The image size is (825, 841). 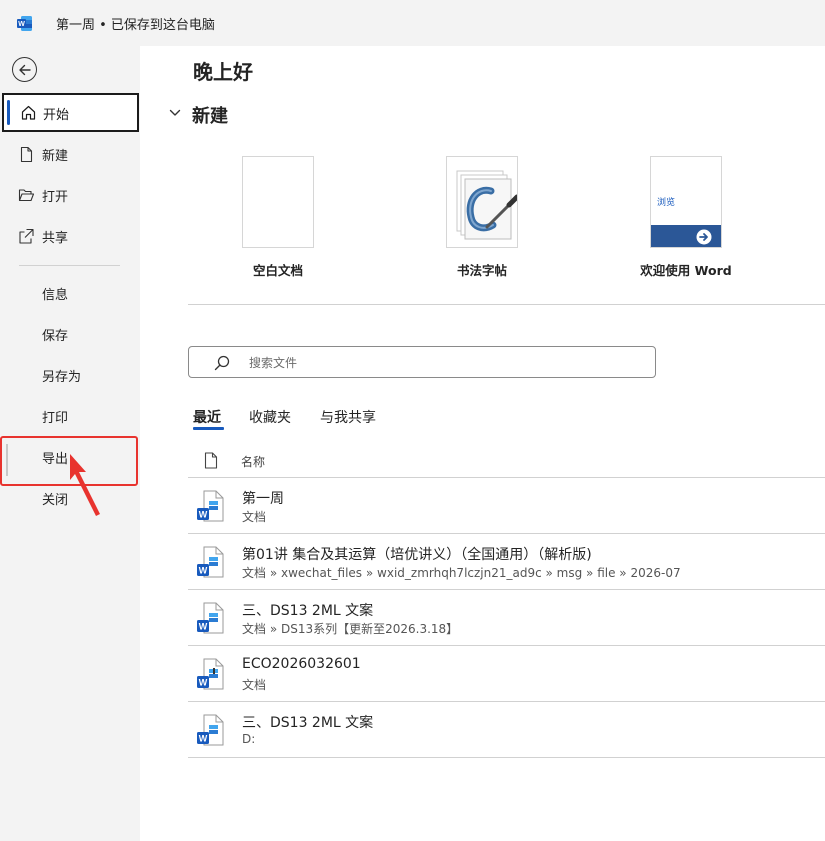 I want to click on nav-share-label: 共享, so click(x=55, y=238).